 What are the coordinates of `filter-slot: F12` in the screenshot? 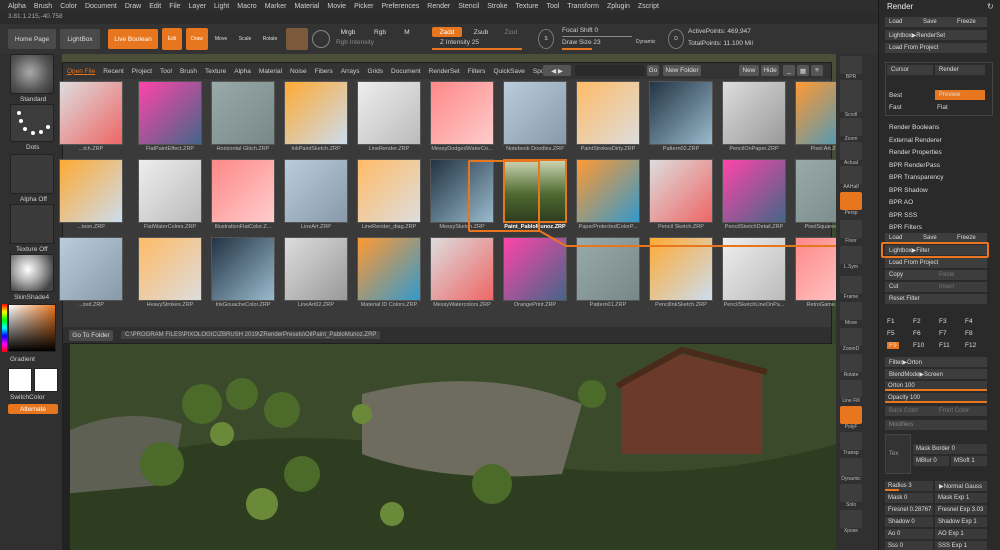 It's located at (970, 345).